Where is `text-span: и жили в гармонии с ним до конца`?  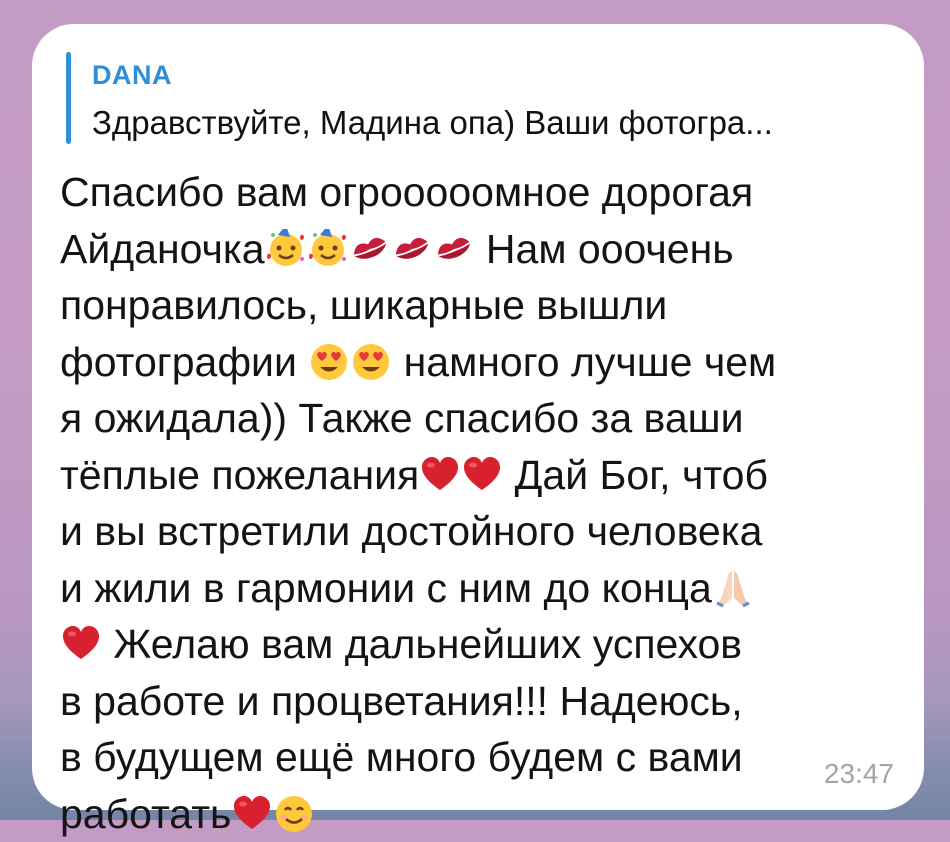 text-span: и жили в гармонии с ним до конца is located at coordinates (386, 588).